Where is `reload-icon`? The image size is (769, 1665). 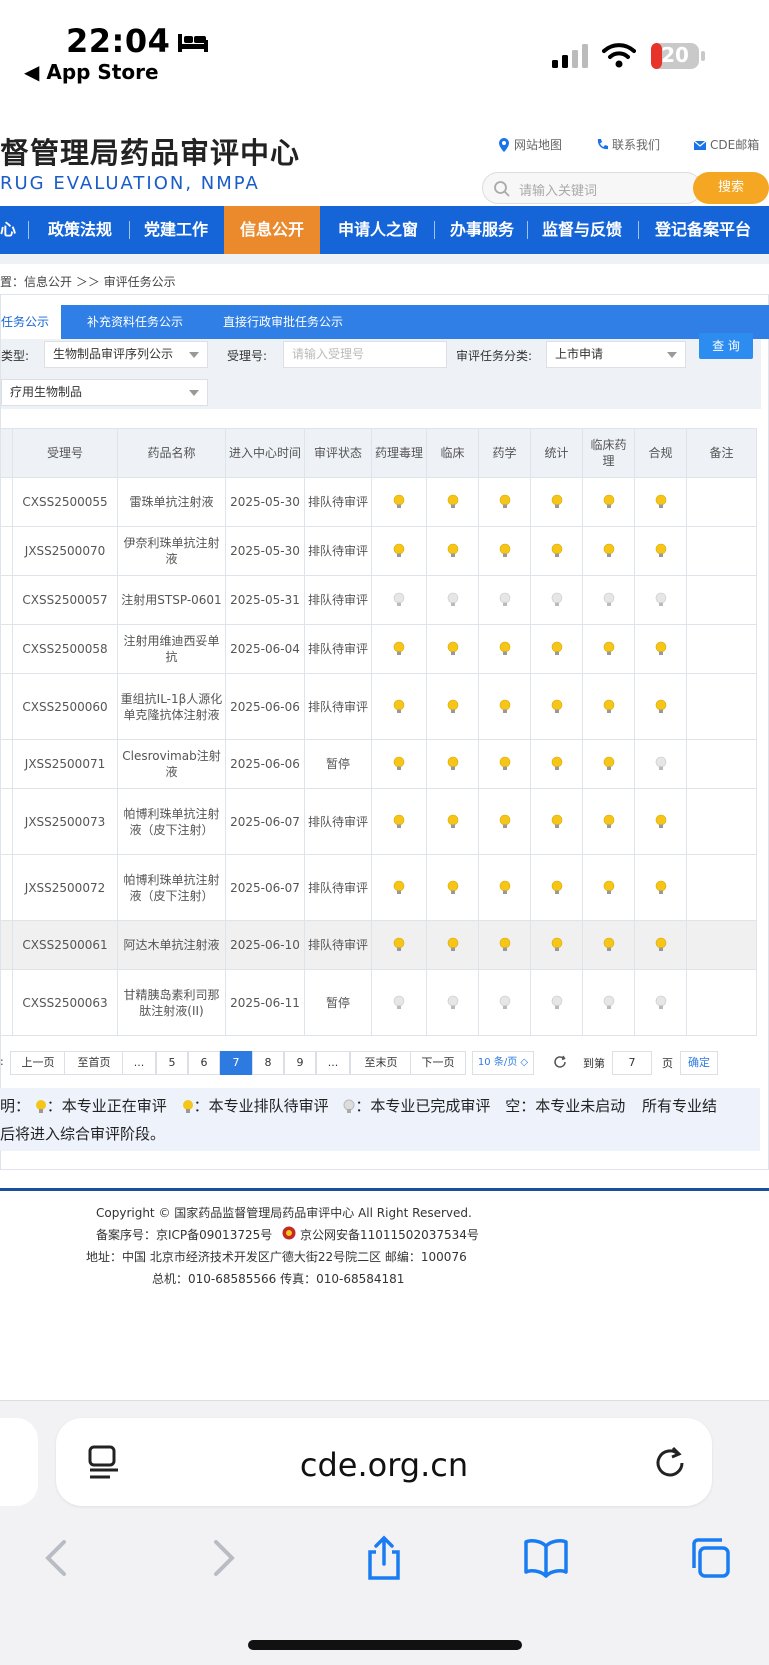
reload-icon is located at coordinates (670, 1462).